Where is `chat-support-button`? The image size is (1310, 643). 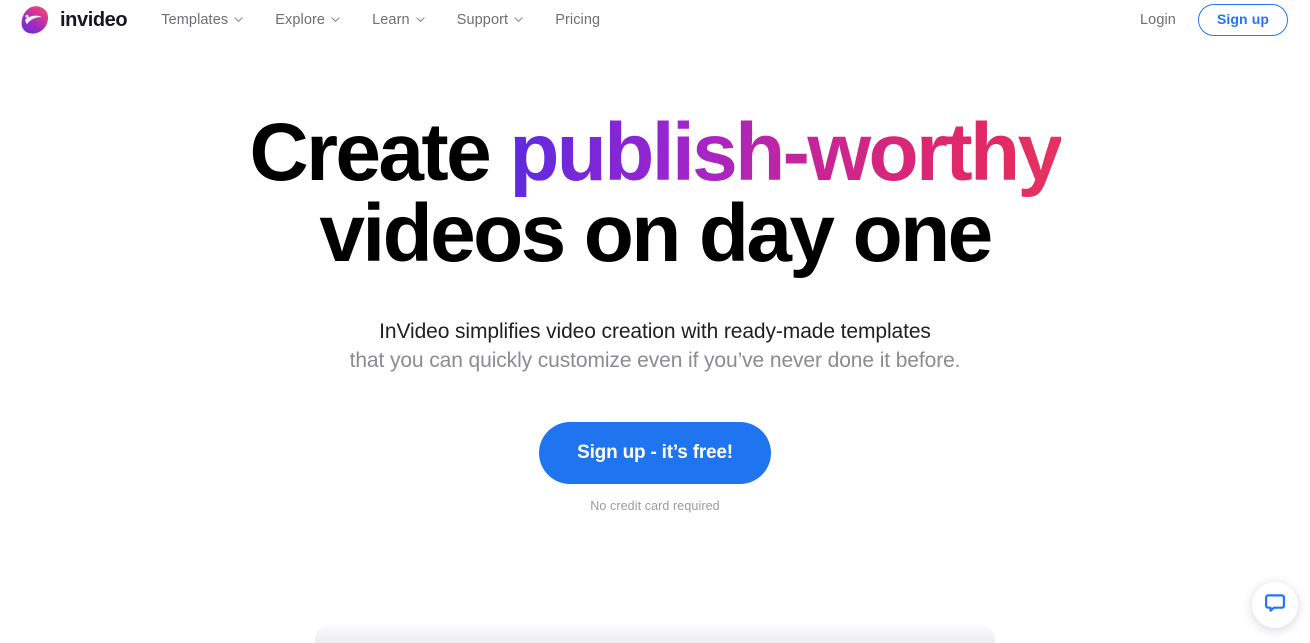 chat-support-button is located at coordinates (1275, 605).